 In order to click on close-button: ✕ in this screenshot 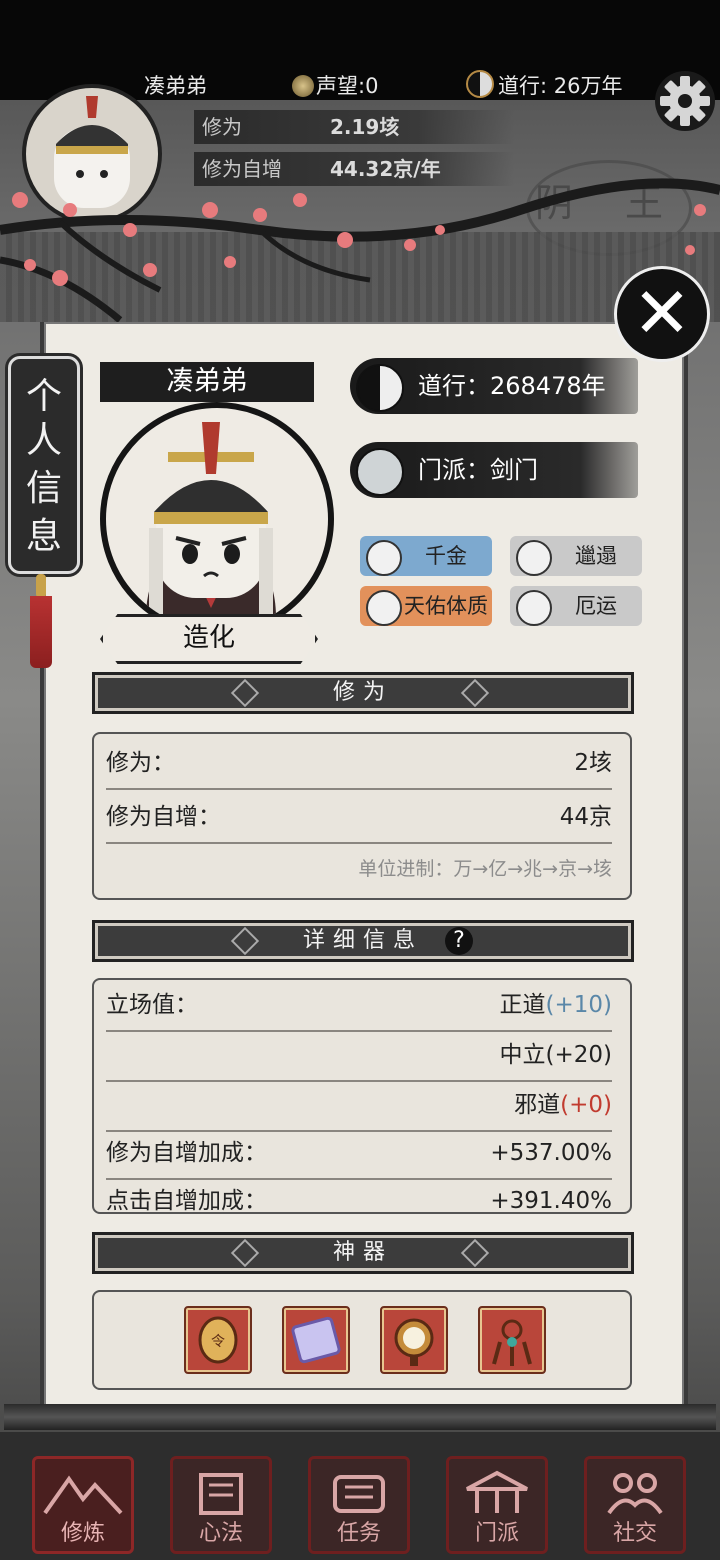, I will do `click(662, 314)`.